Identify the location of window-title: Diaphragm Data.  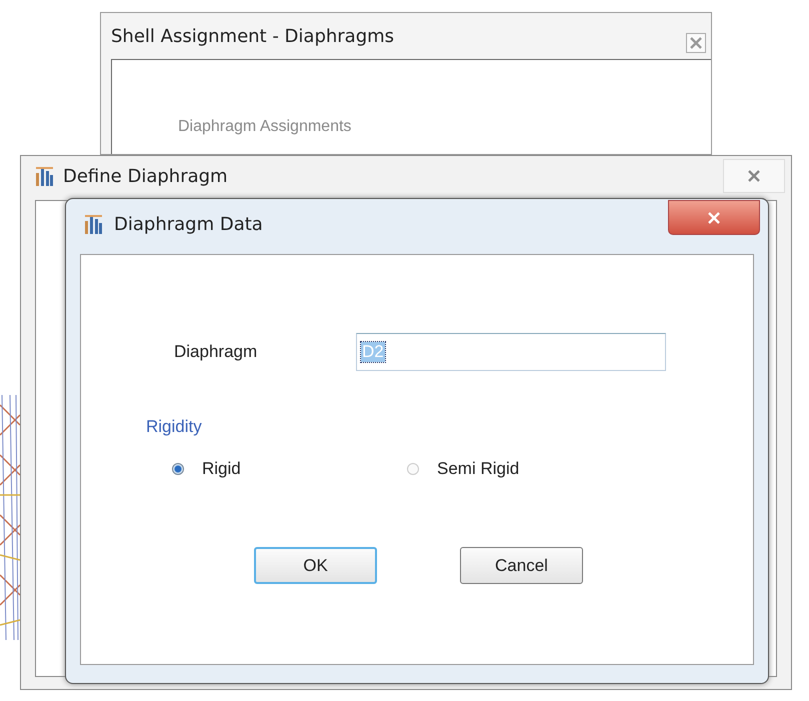
(188, 224).